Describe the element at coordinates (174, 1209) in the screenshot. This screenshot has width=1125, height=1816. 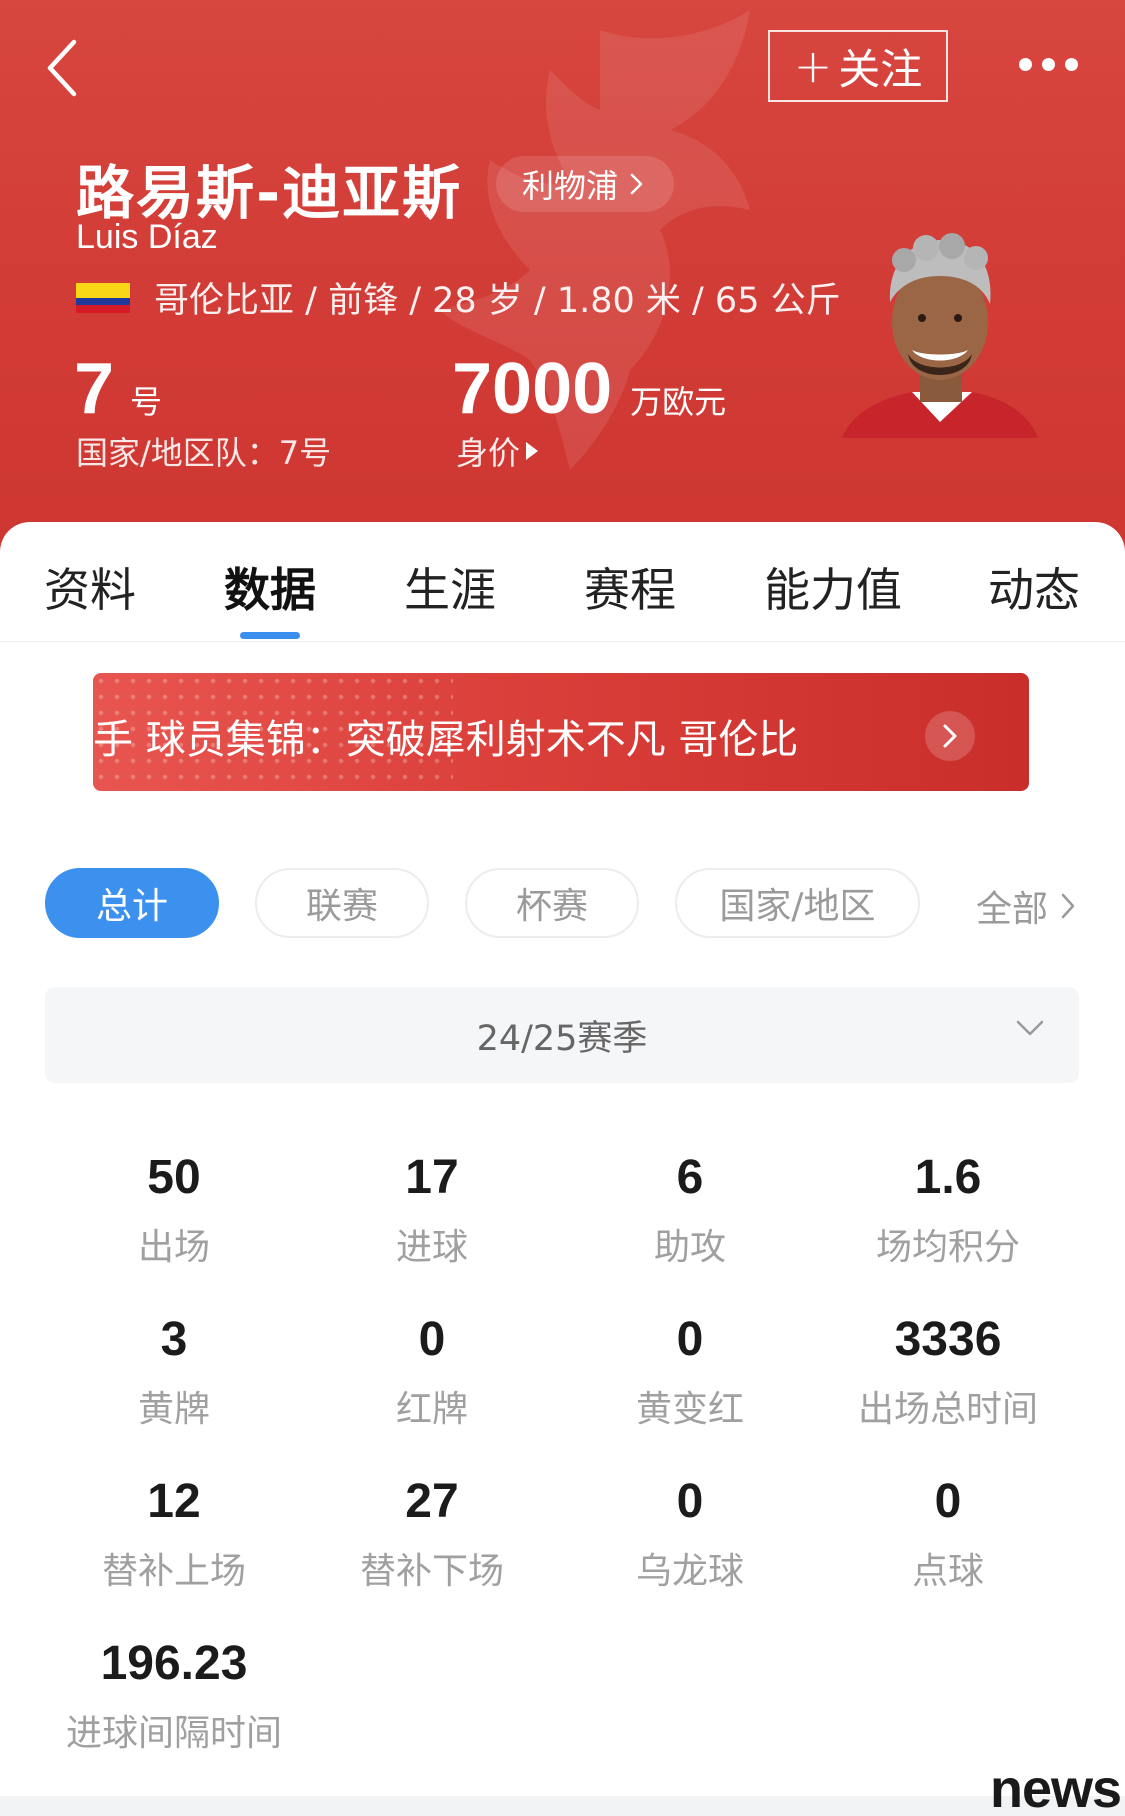
I see `stat-appearances: 50 出场` at that location.